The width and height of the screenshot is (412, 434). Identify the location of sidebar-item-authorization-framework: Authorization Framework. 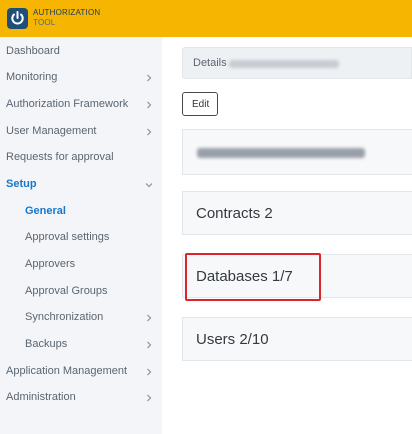
(81, 104).